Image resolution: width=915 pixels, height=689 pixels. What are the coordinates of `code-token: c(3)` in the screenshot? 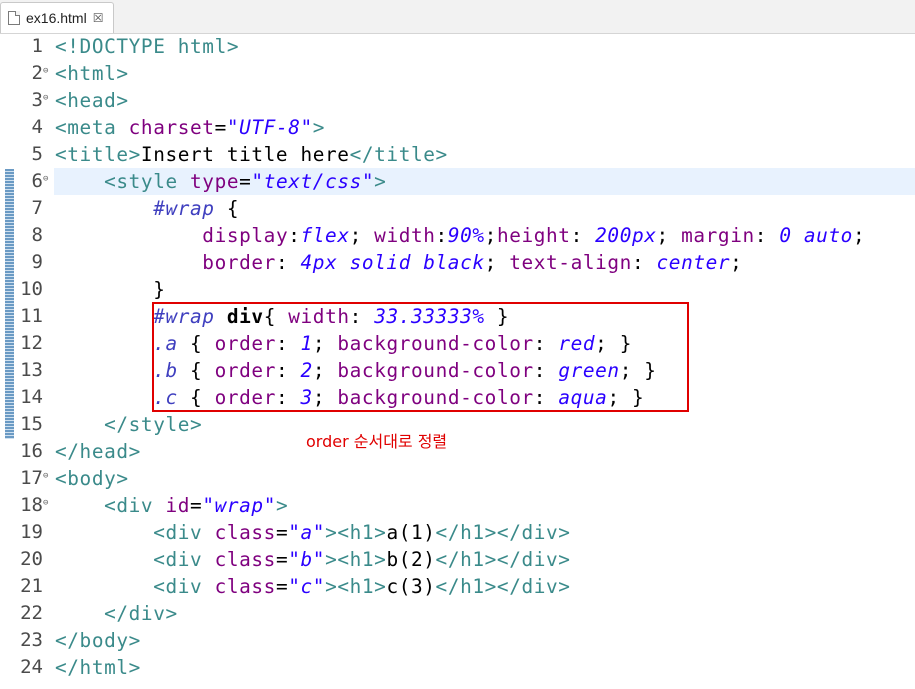 It's located at (411, 586).